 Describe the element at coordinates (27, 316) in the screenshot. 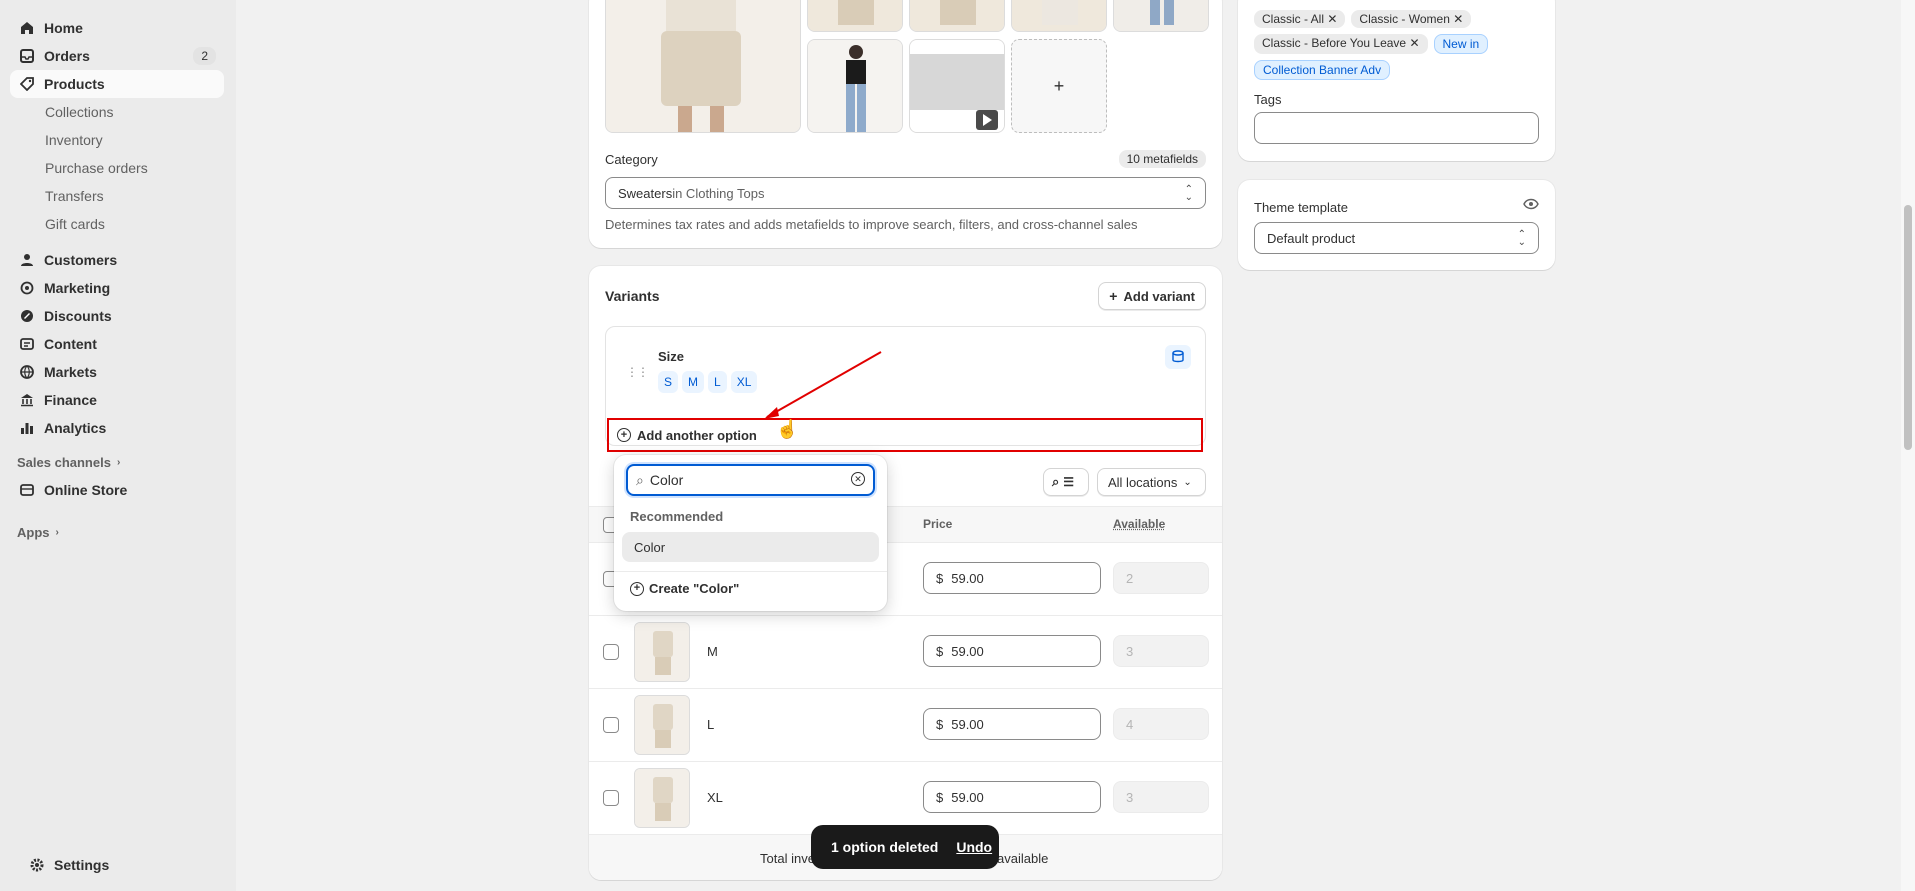

I see `discount-icon` at that location.